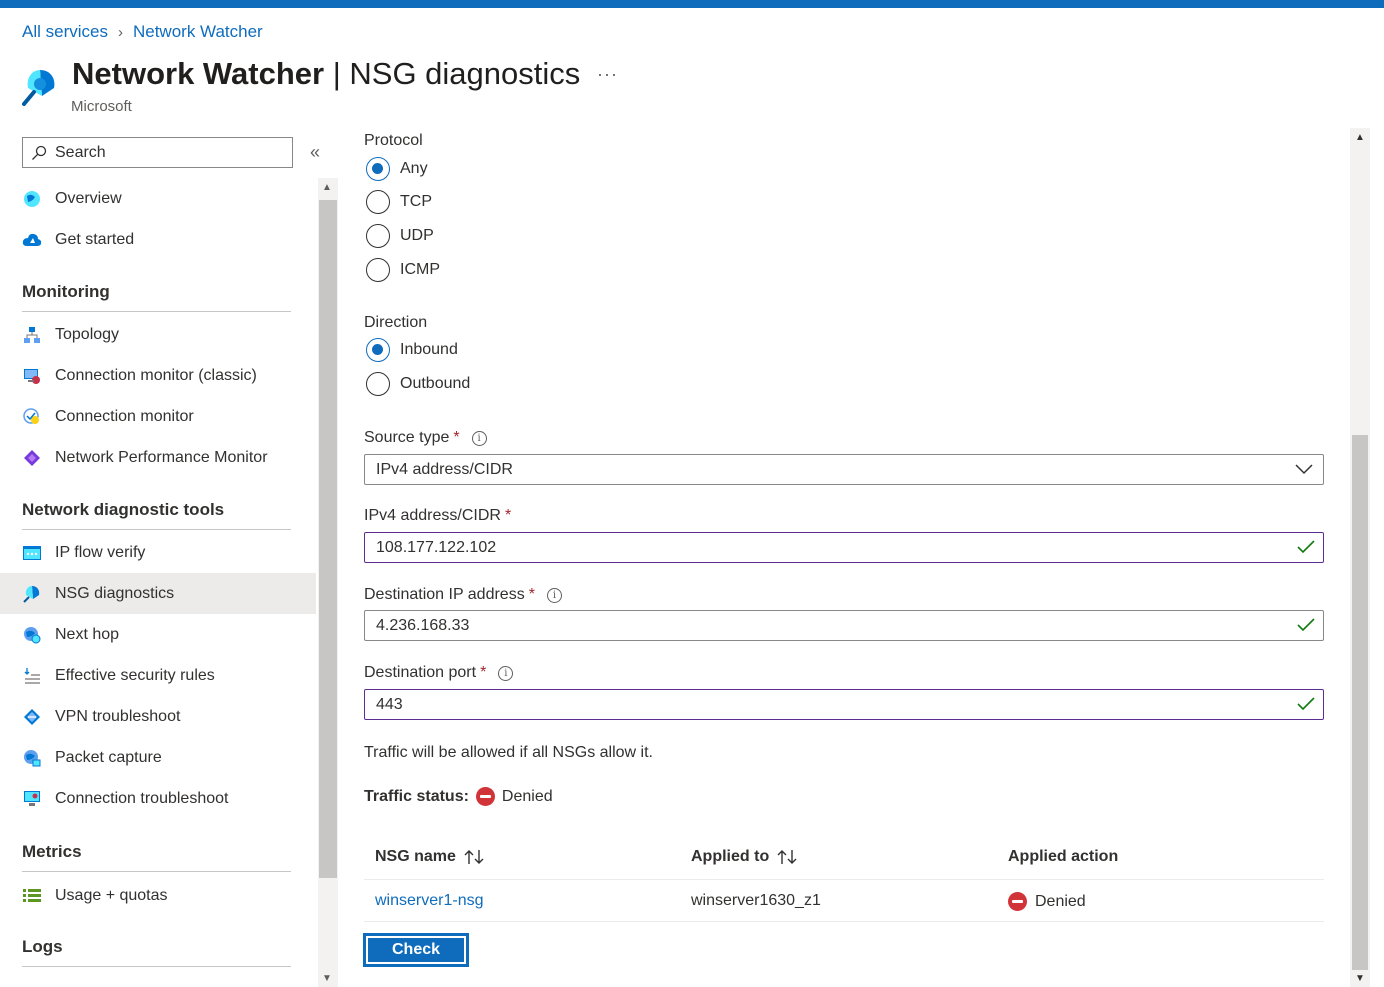 The image size is (1384, 987). Describe the element at coordinates (756, 900) in the screenshot. I see `applied-to-cell: winserver1630_z1` at that location.